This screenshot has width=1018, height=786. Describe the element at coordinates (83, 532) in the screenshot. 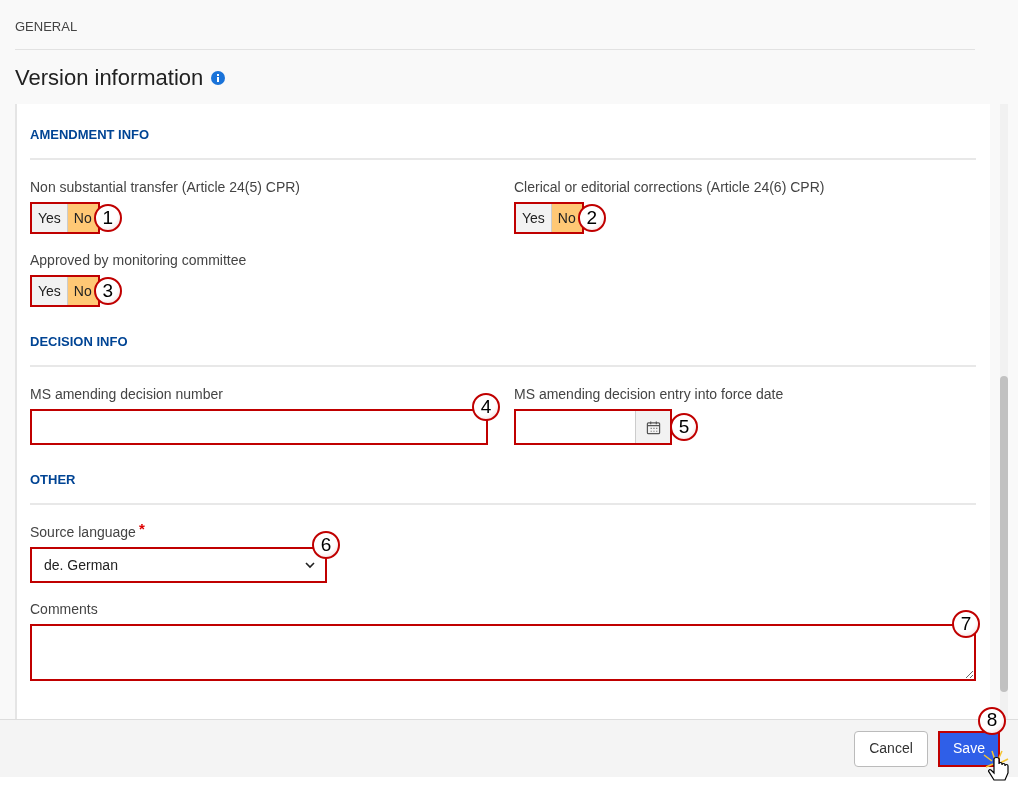

I see `field-label: Source language` at that location.